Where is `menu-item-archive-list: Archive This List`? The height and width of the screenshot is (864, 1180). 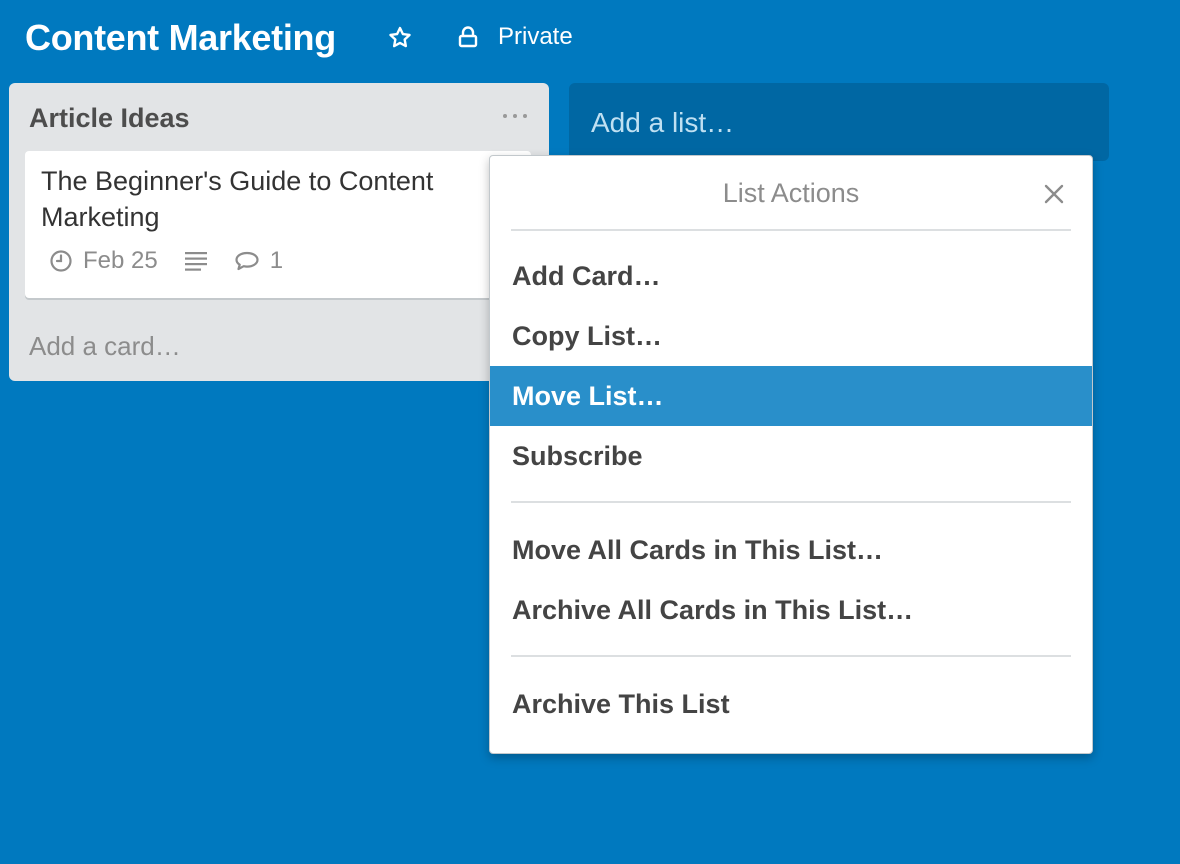
menu-item-archive-list: Archive This List is located at coordinates (791, 704).